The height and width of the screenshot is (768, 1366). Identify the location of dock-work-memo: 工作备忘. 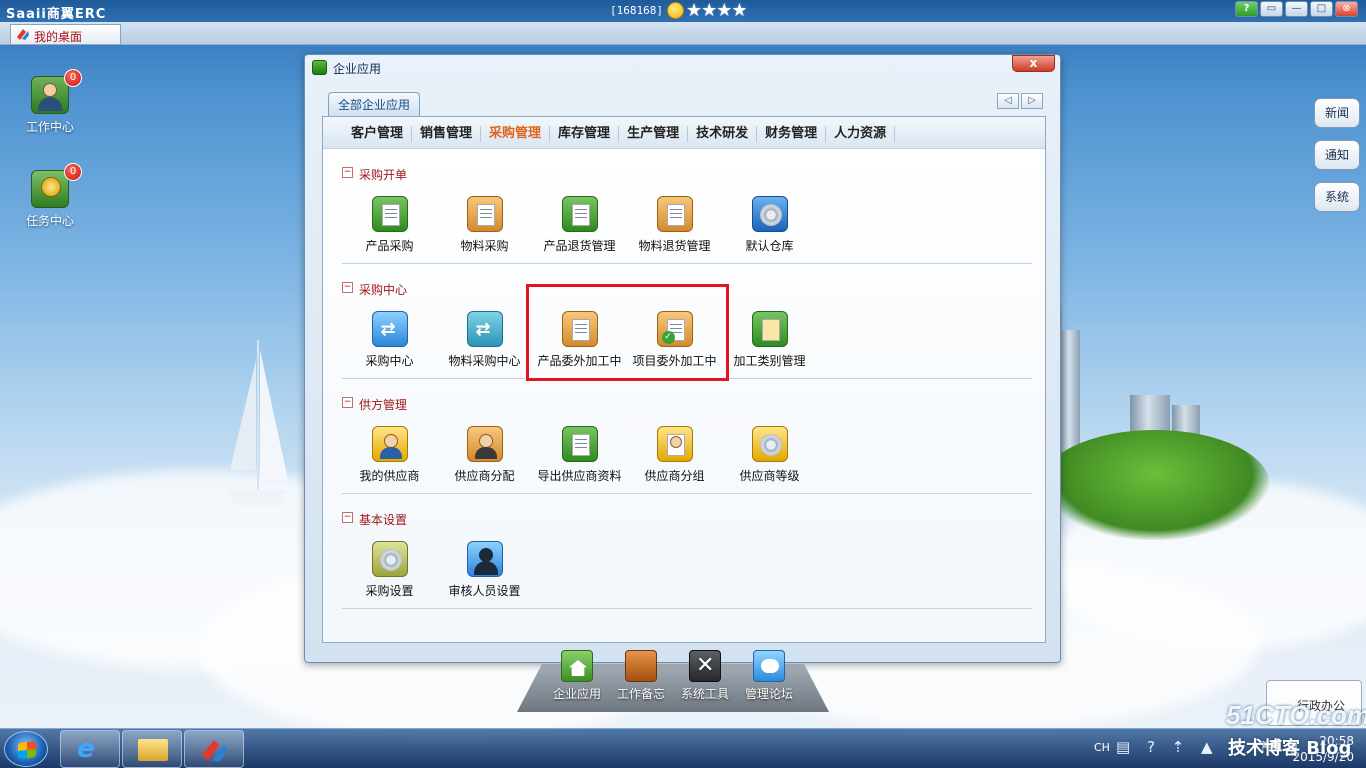
(641, 676).